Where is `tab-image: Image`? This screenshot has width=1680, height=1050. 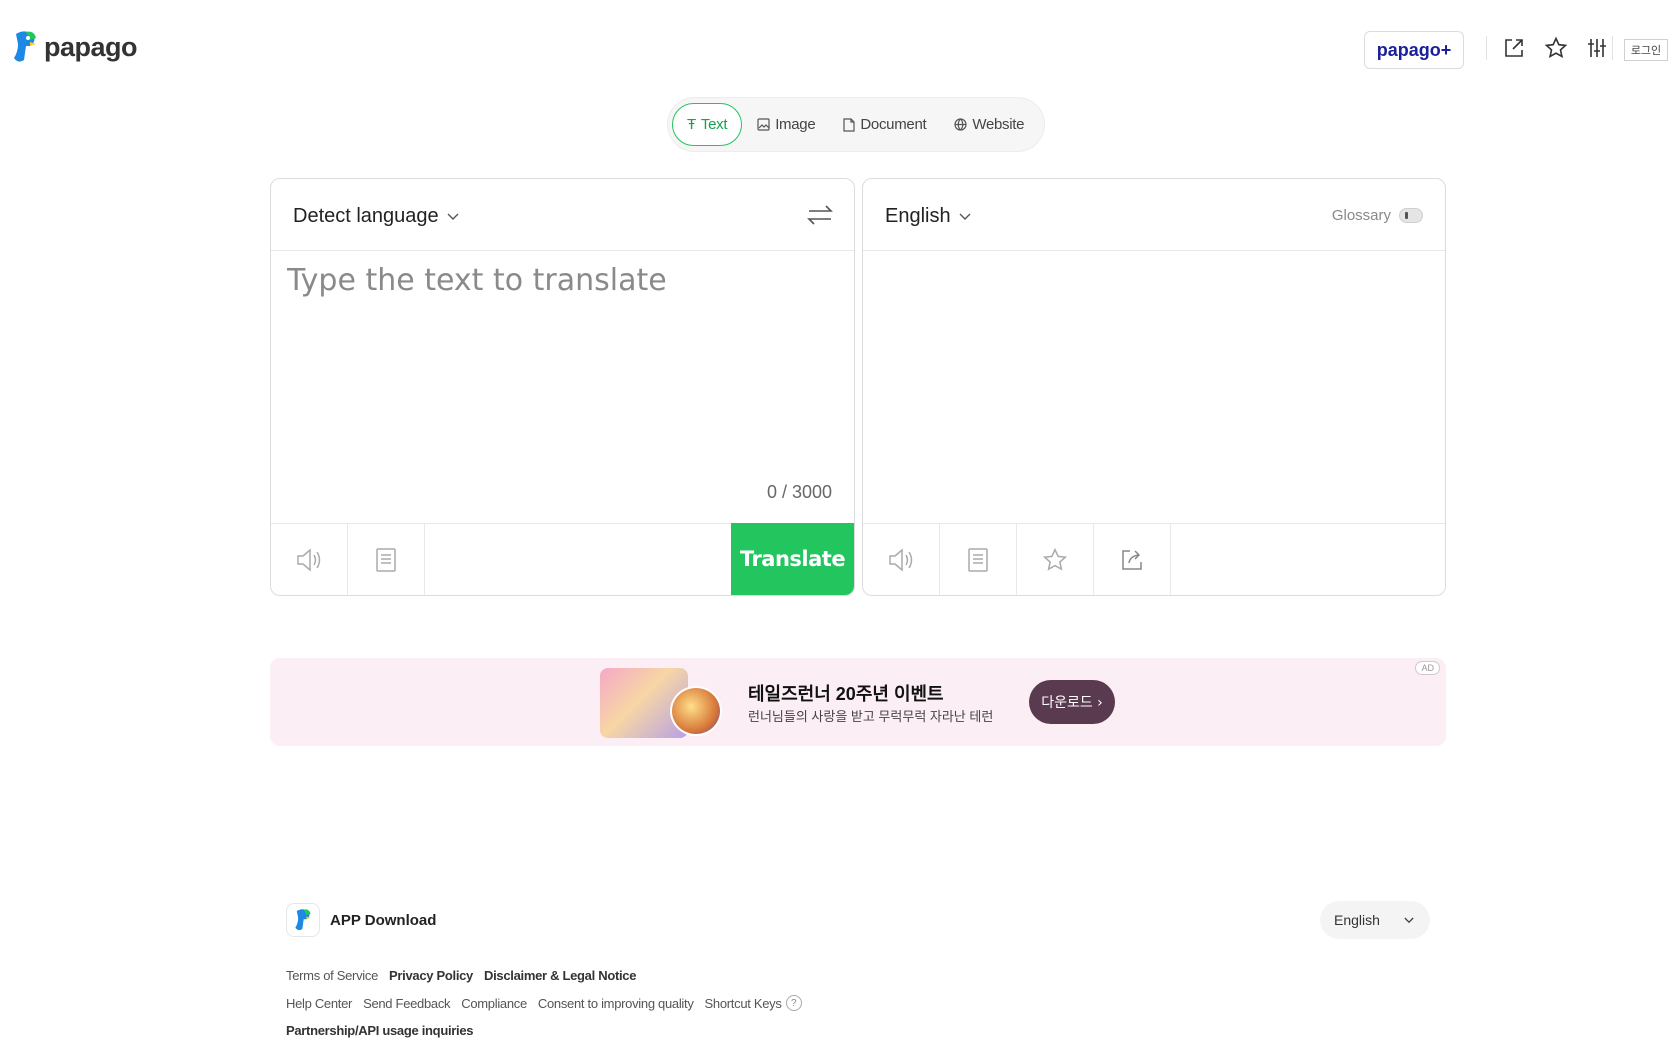
tab-image: Image is located at coordinates (786, 124).